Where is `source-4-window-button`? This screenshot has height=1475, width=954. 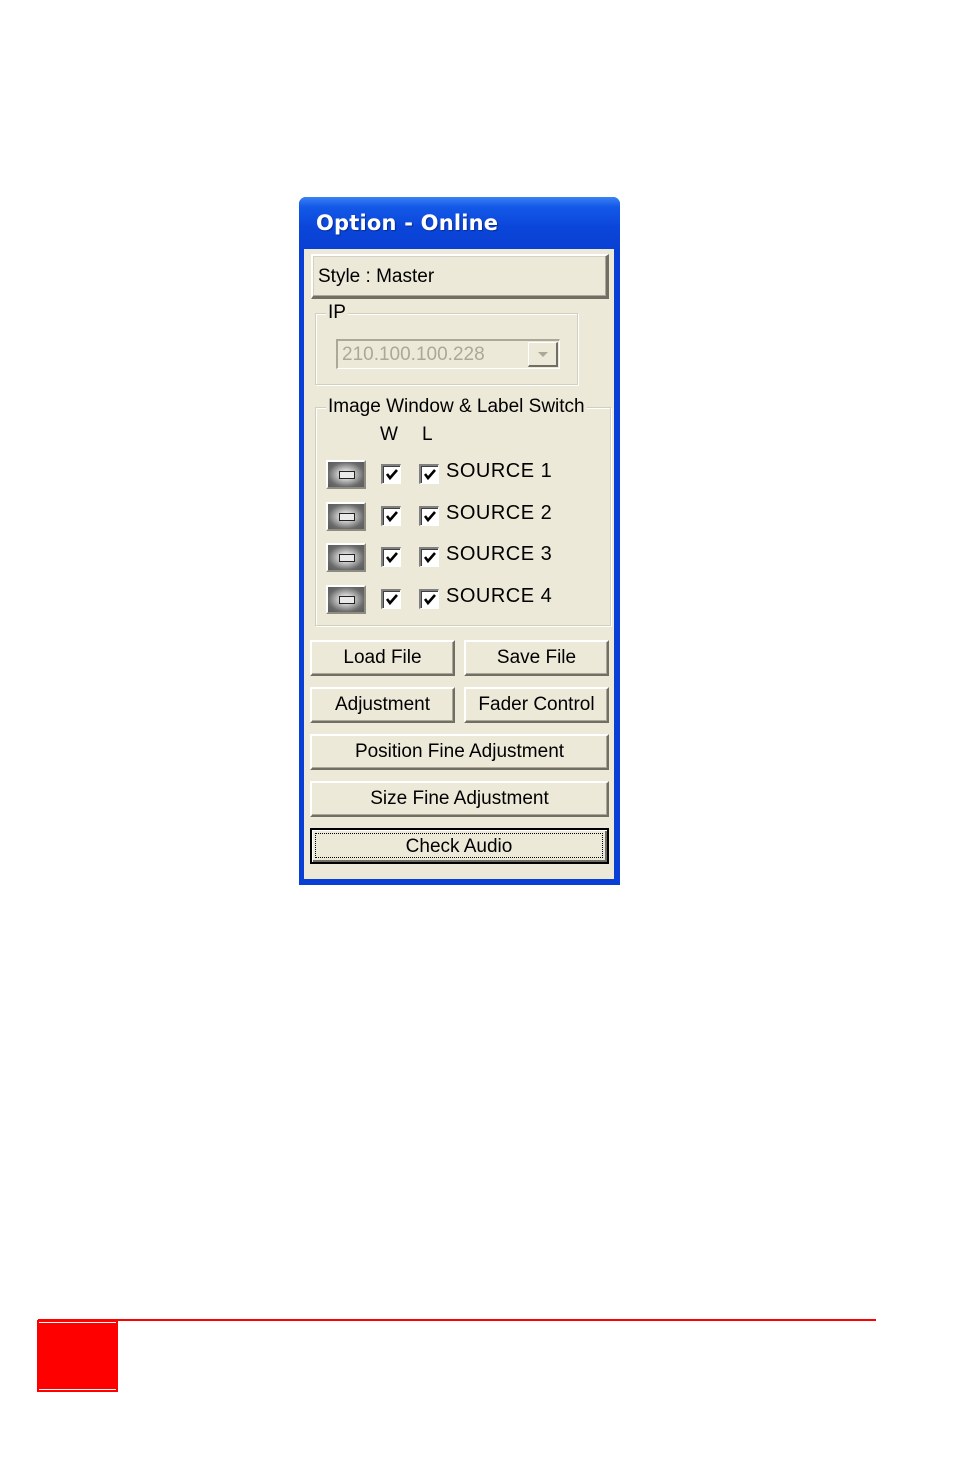
source-4-window-button is located at coordinates (346, 599).